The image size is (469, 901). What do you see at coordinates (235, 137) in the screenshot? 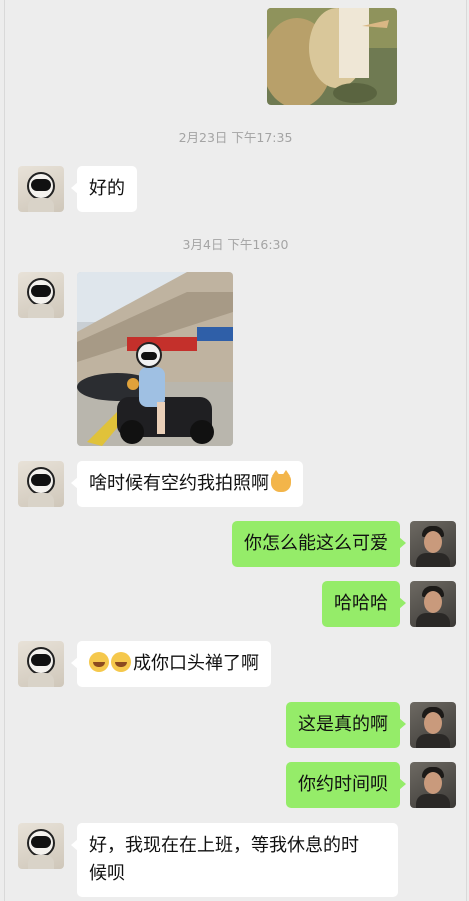
I see `timestamp: 2月23日 下午17:35` at bounding box center [235, 137].